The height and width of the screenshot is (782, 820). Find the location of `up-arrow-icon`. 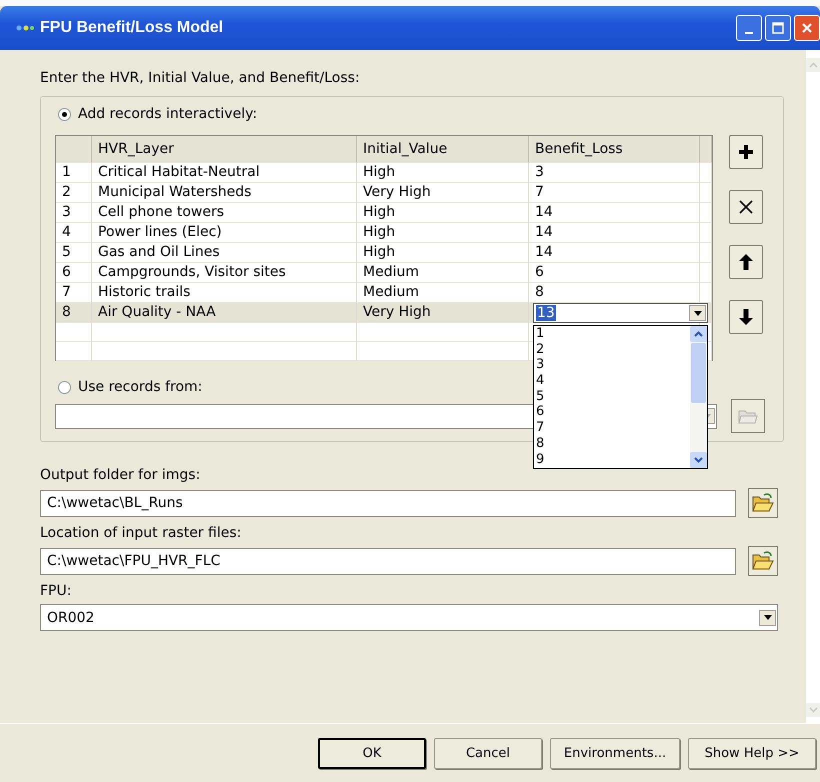

up-arrow-icon is located at coordinates (746, 262).